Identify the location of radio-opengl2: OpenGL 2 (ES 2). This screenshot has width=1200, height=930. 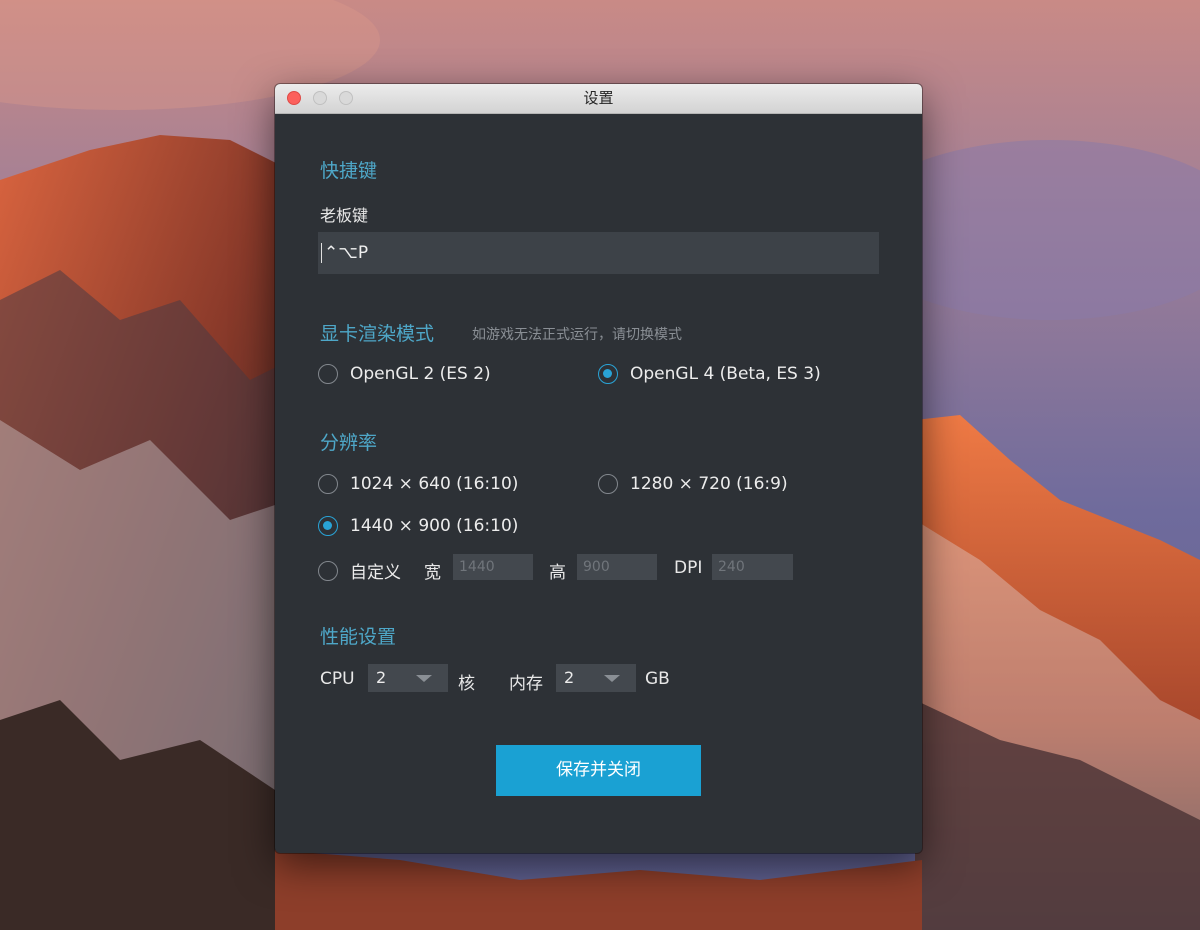
(404, 374).